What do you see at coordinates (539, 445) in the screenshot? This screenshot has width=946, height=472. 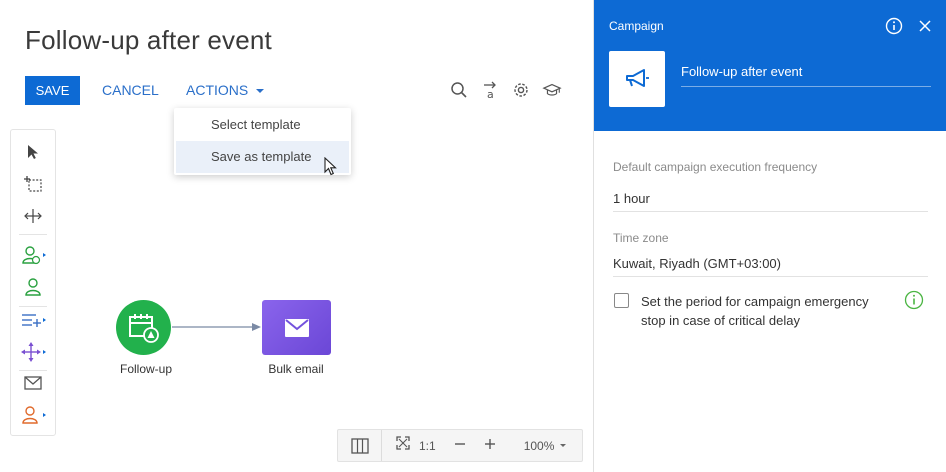 I see `zoom-level-value: 100%` at bounding box center [539, 445].